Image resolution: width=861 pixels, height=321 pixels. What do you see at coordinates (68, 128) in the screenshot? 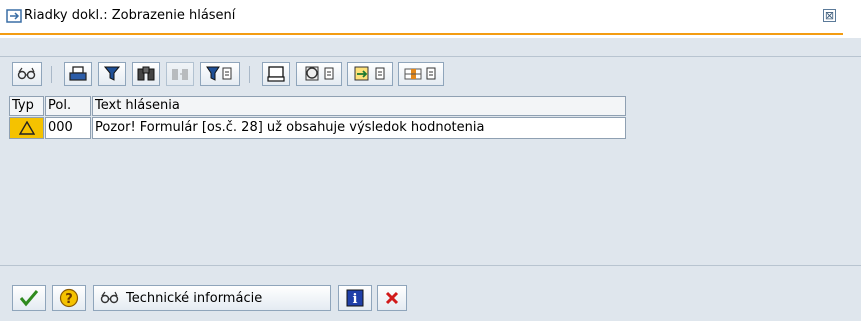
I see `table-cell-position: 000` at bounding box center [68, 128].